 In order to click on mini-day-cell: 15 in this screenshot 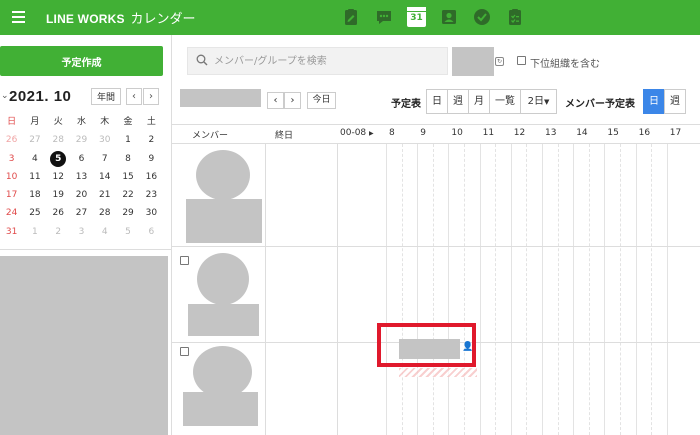, I will do `click(127, 177)`.